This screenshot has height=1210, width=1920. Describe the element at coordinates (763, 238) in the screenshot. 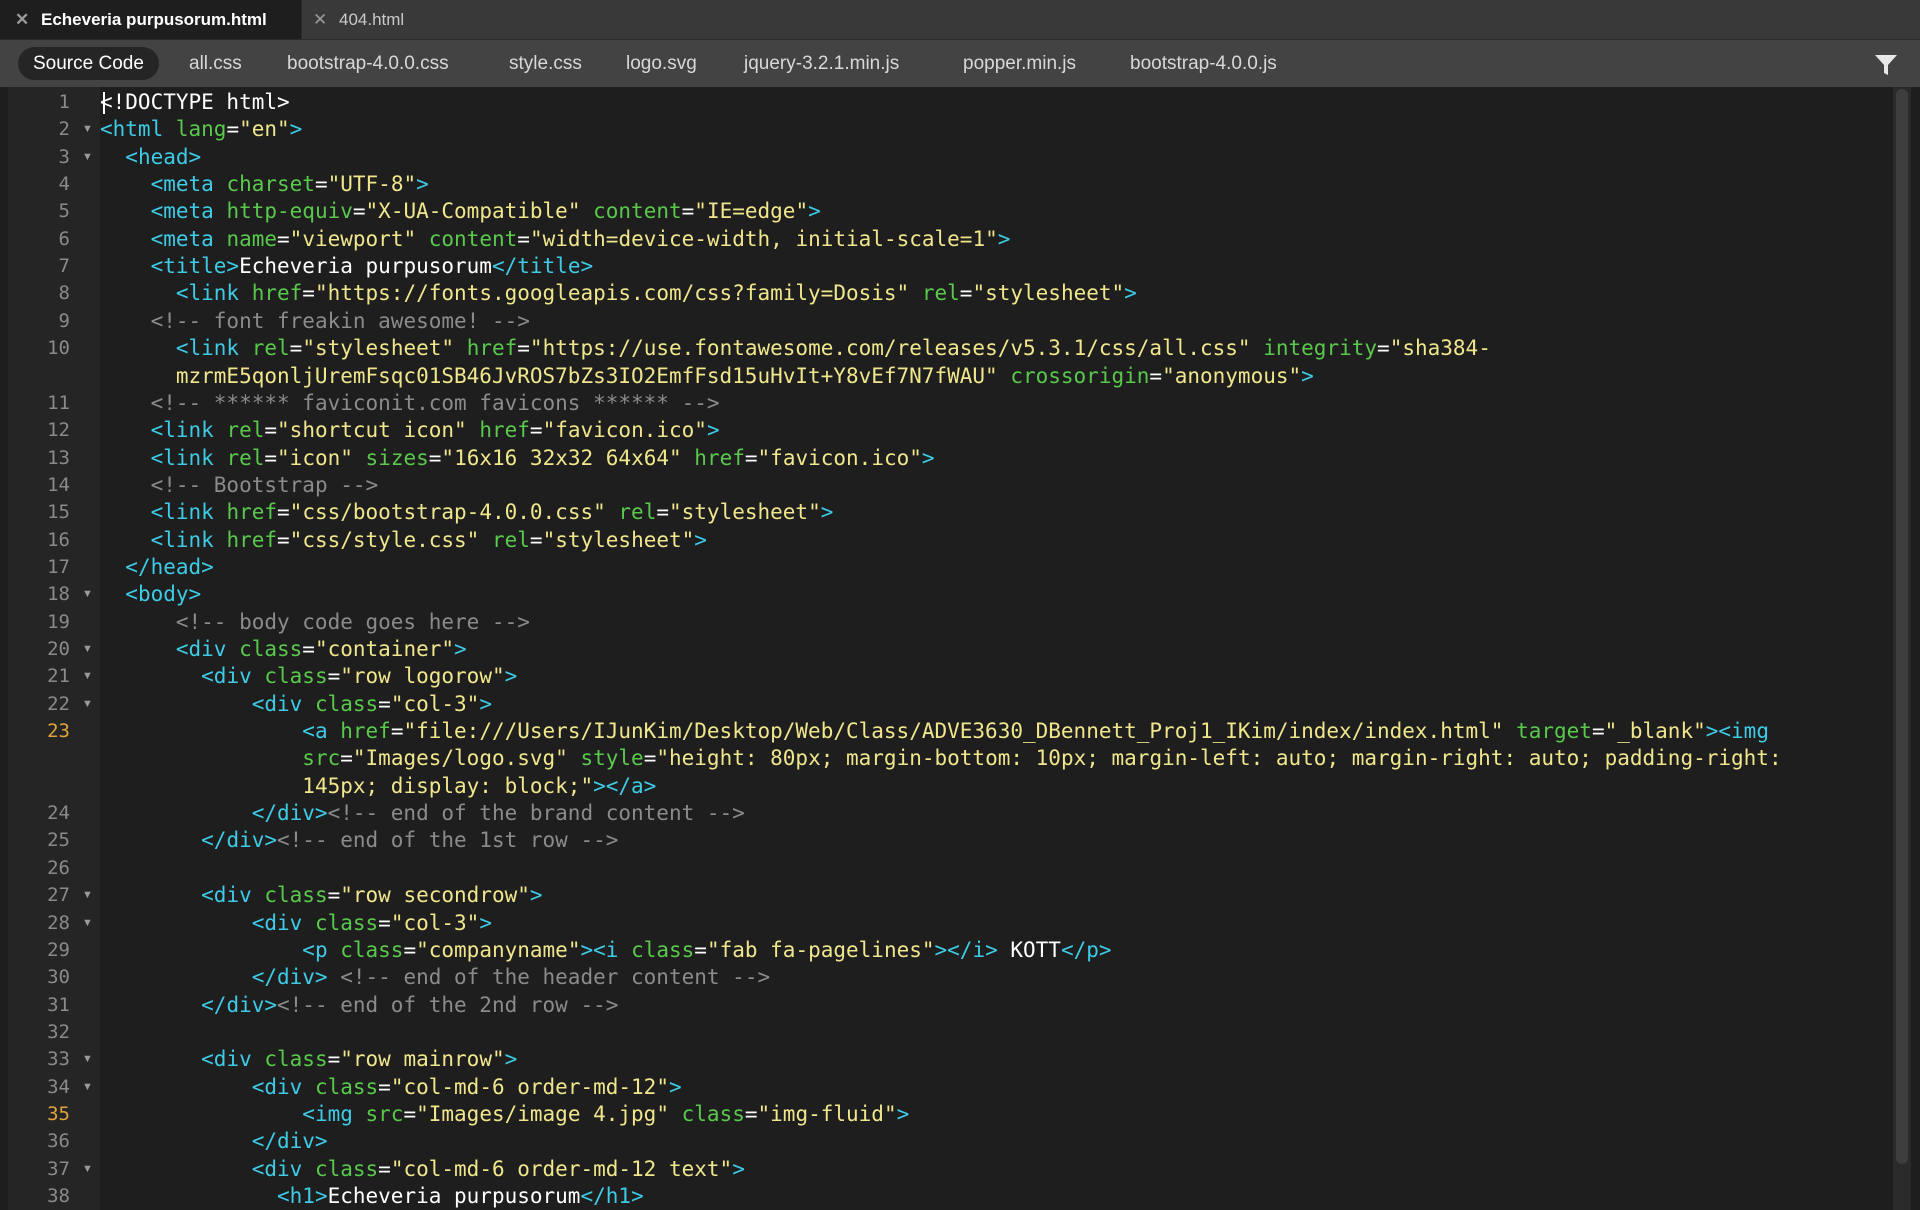

I see `code-value: "width=device-width, initial-scale=1"` at that location.